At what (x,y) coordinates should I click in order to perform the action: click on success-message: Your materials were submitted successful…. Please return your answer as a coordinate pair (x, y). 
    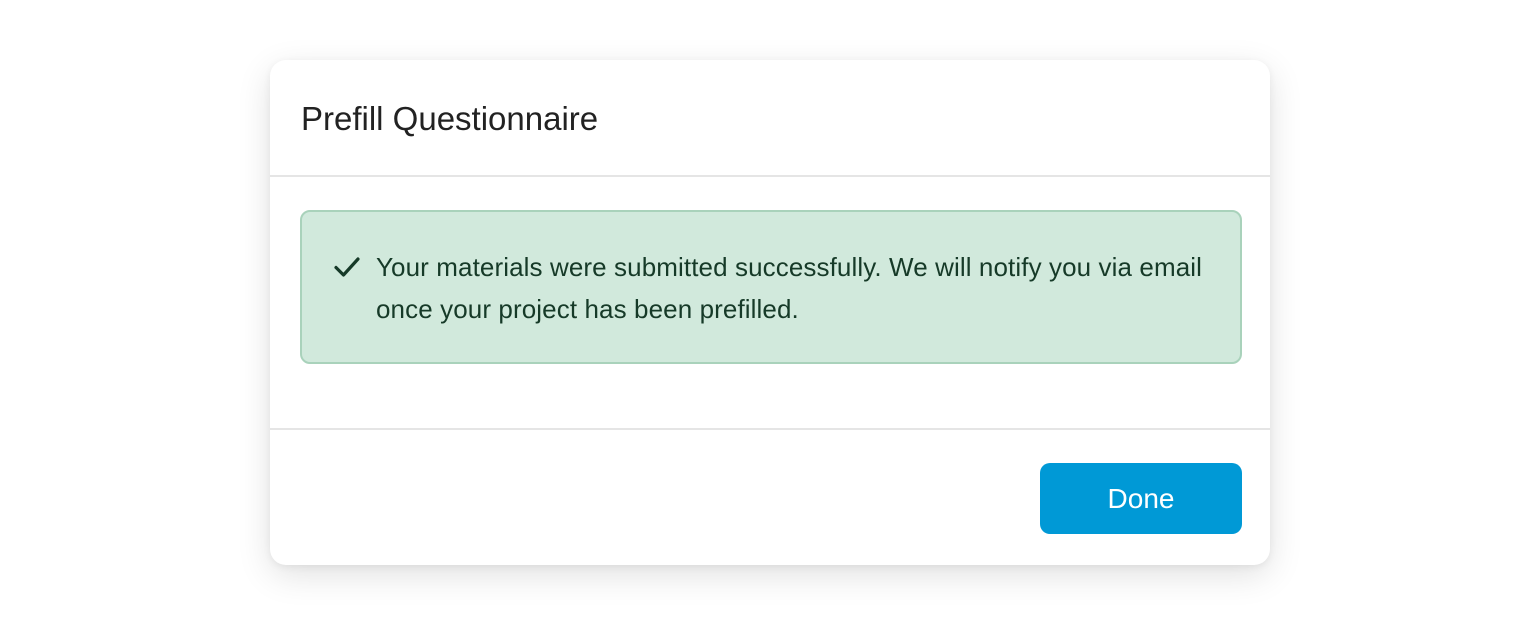
    Looking at the image, I should click on (789, 288).